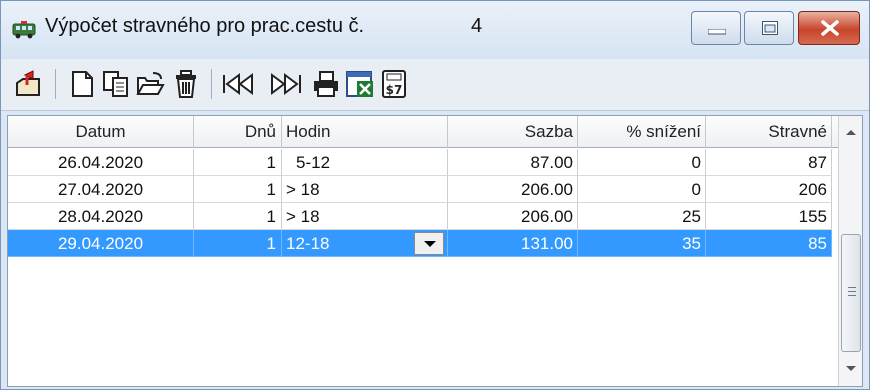 The height and width of the screenshot is (390, 870). What do you see at coordinates (435, 85) in the screenshot?
I see `toolbar: $7` at bounding box center [435, 85].